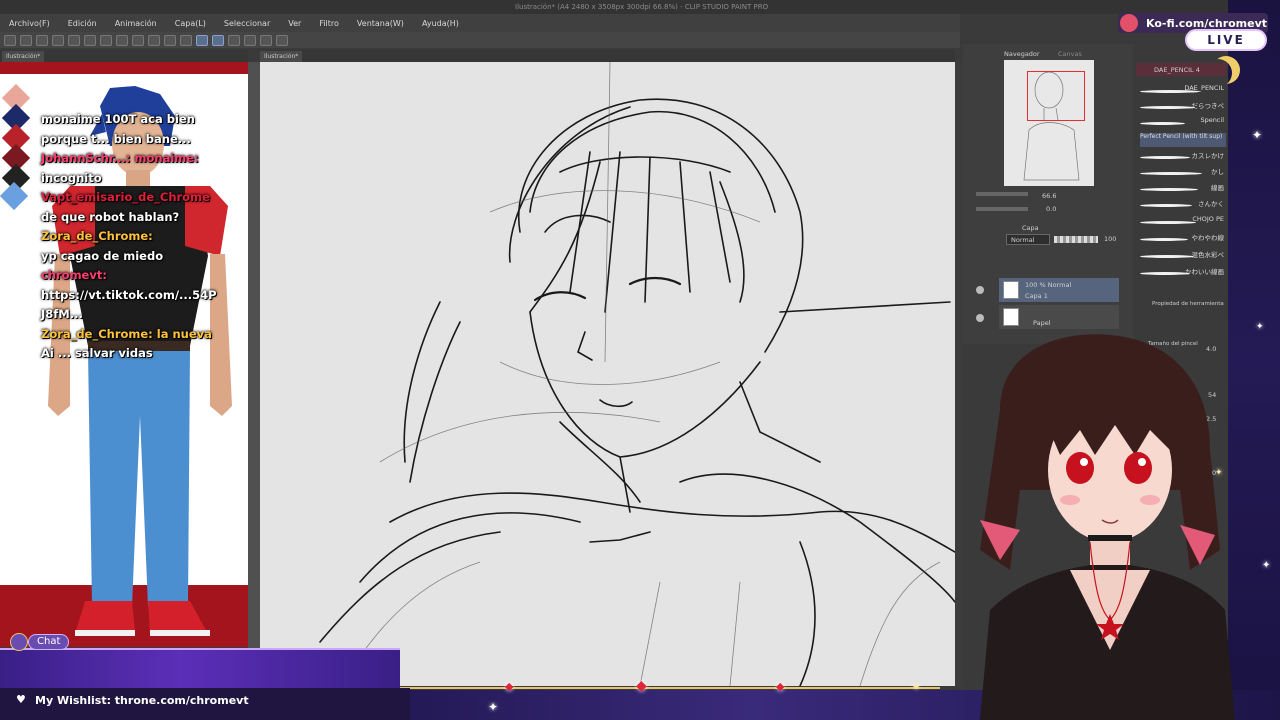 The height and width of the screenshot is (720, 1280). What do you see at coordinates (294, 23) in the screenshot?
I see `menu-ver: Ver` at bounding box center [294, 23].